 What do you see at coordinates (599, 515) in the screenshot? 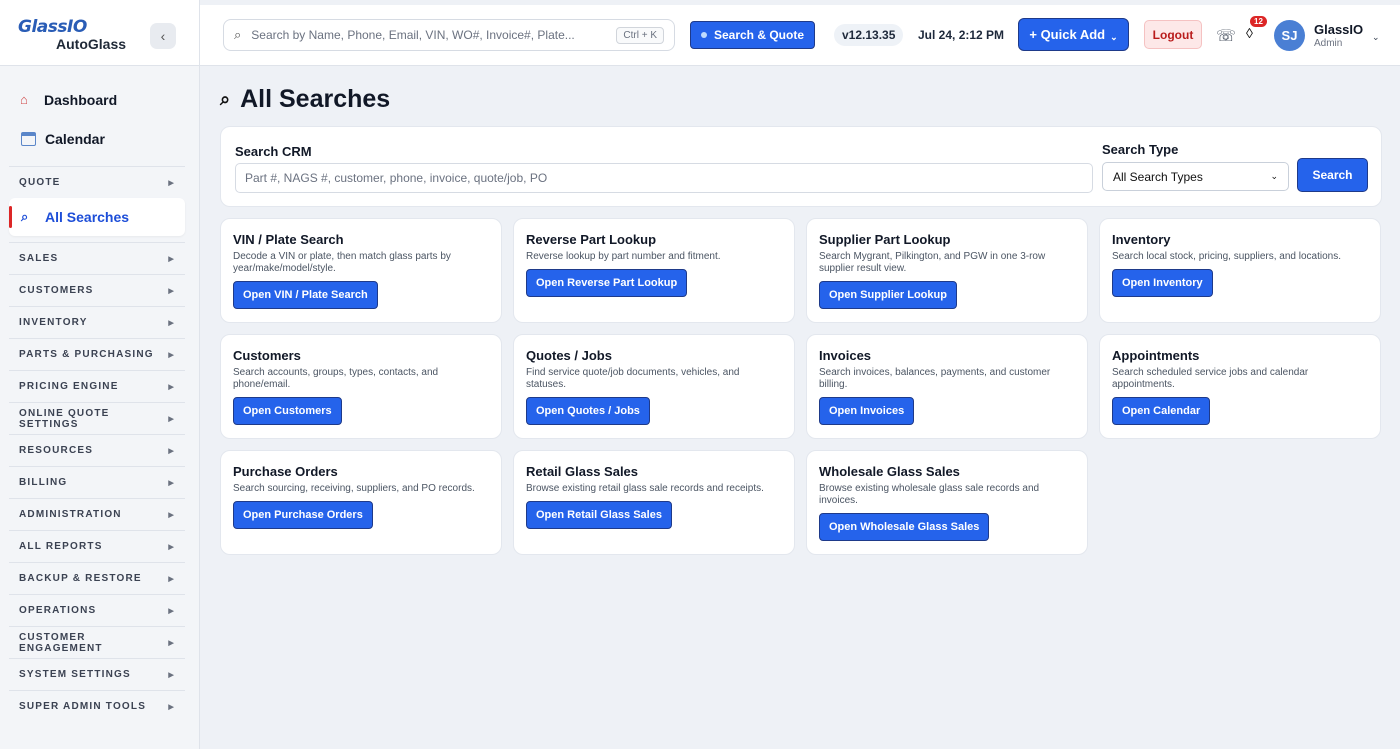
I see `search-card-open-button: Open Retail Glass Sales` at bounding box center [599, 515].